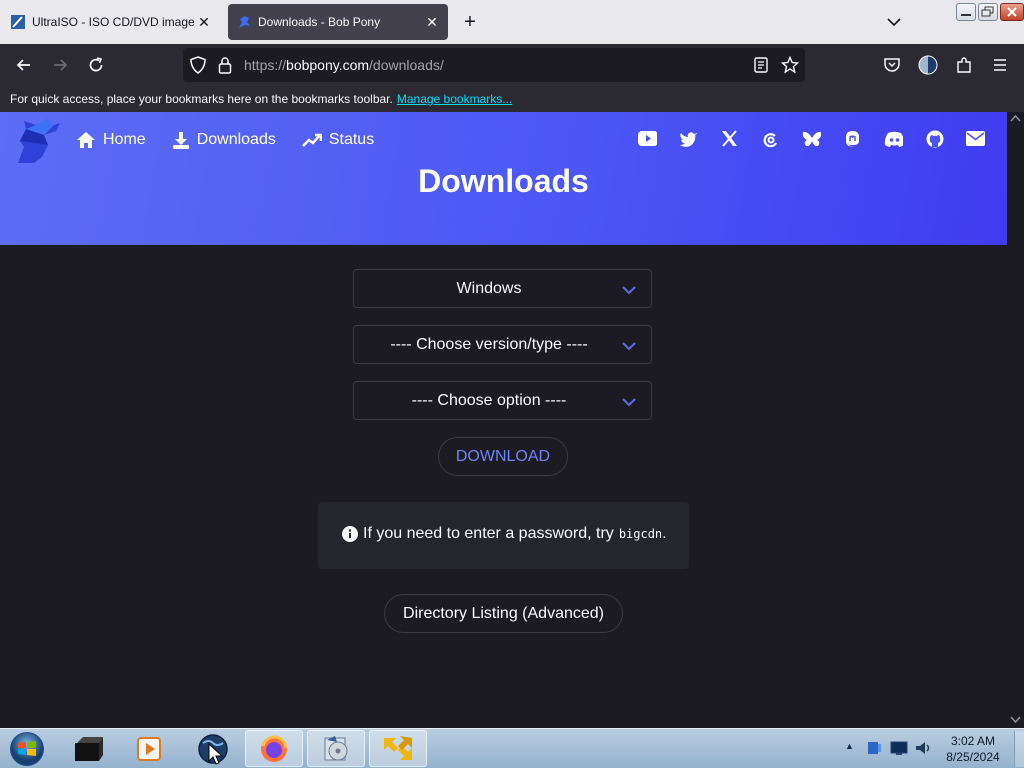 The width and height of the screenshot is (1024, 768). I want to click on bluesky-icon, so click(811, 138).